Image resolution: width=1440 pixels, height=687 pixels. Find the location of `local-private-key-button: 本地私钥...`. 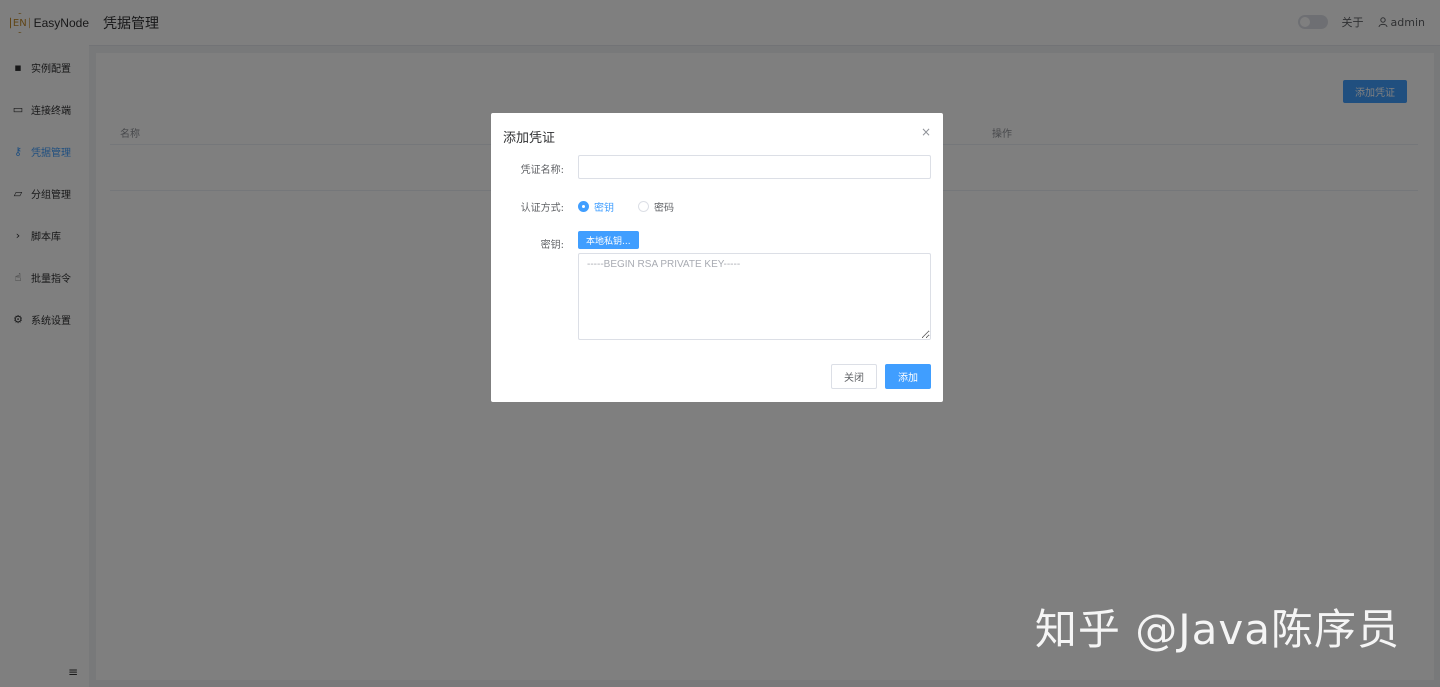

local-private-key-button: 本地私钥... is located at coordinates (608, 240).